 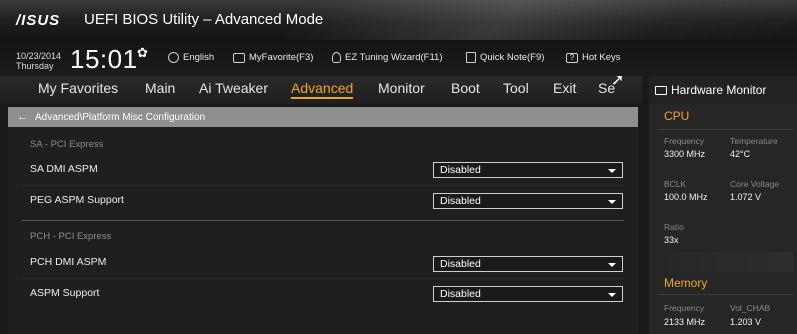 What do you see at coordinates (173, 57) in the screenshot?
I see `globe-icon` at bounding box center [173, 57].